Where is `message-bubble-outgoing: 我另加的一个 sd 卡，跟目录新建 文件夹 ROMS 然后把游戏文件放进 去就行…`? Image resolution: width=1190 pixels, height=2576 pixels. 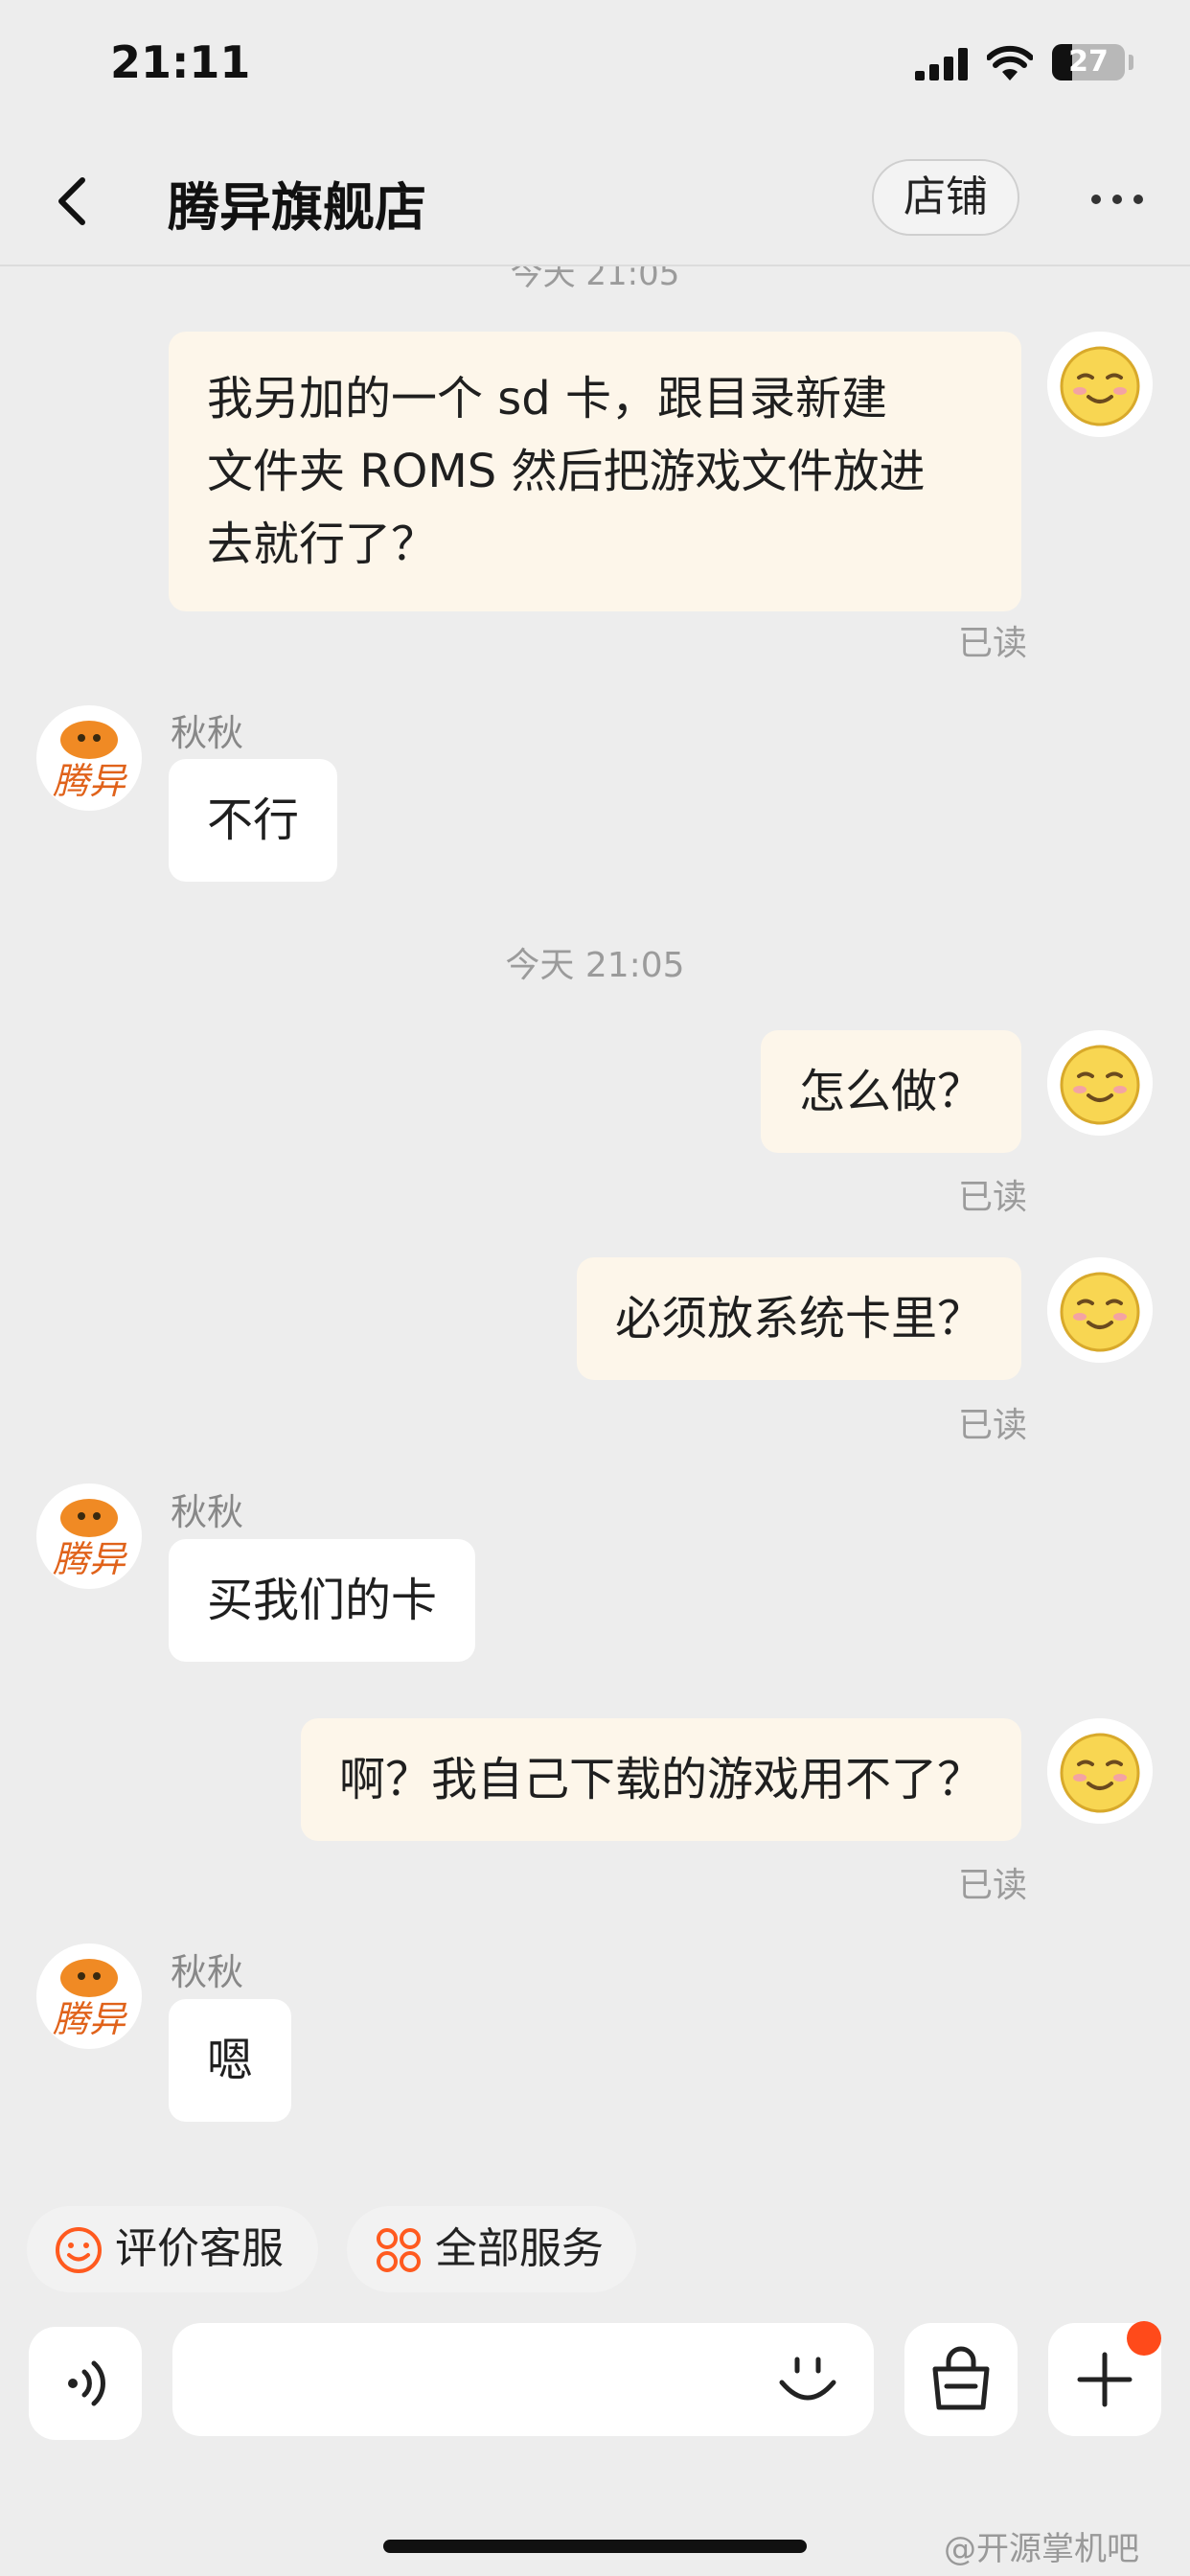 message-bubble-outgoing: 我另加的一个 sd 卡，跟目录新建 文件夹 ROMS 然后把游戏文件放进 去就行… is located at coordinates (595, 471).